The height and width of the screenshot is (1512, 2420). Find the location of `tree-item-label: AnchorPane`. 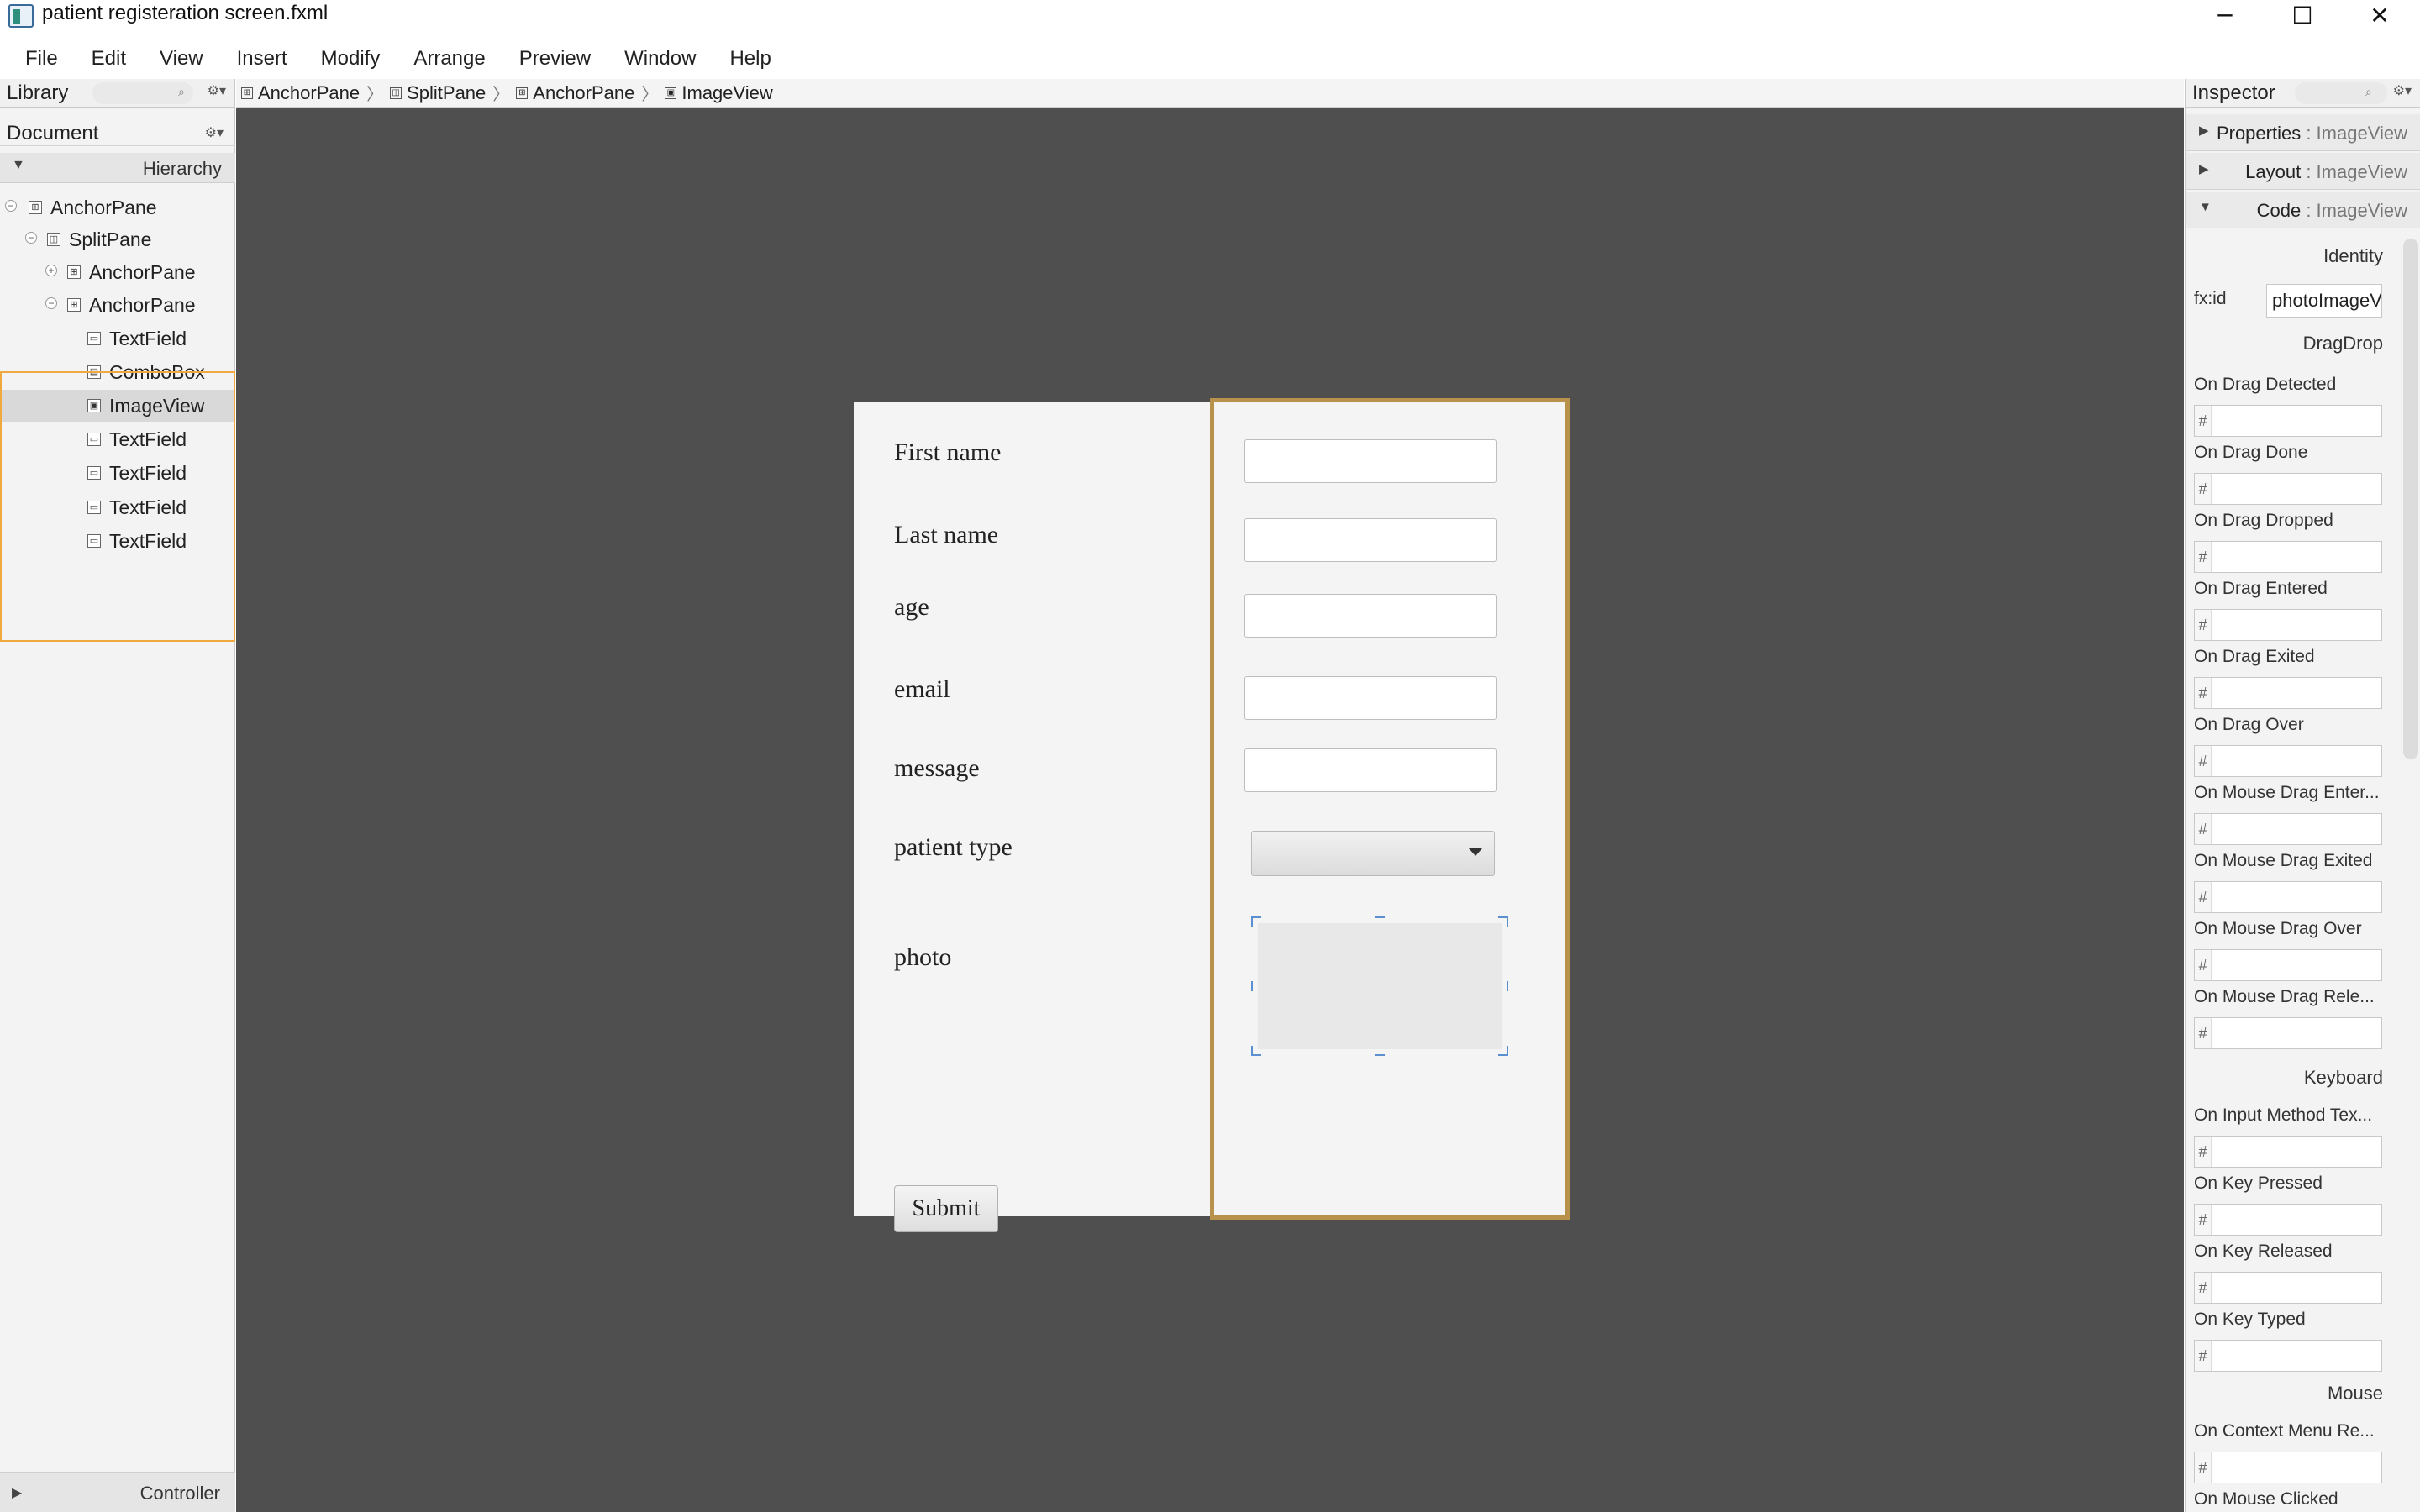

tree-item-label: AnchorPane is located at coordinates (142, 304).